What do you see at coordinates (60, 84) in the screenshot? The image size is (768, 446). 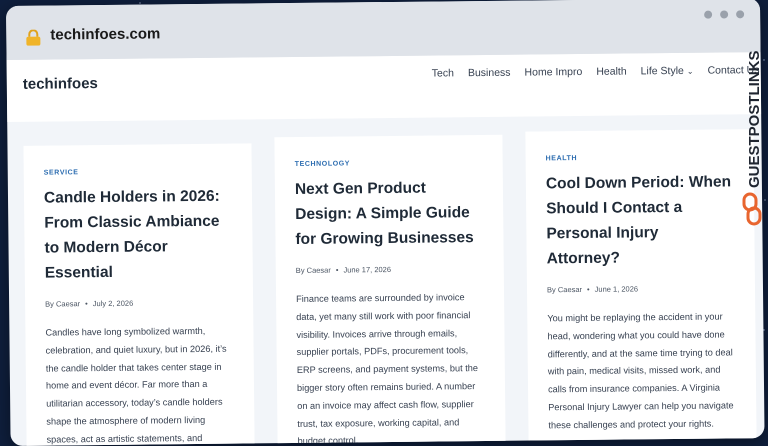 I see `site-logo: techinfoes` at bounding box center [60, 84].